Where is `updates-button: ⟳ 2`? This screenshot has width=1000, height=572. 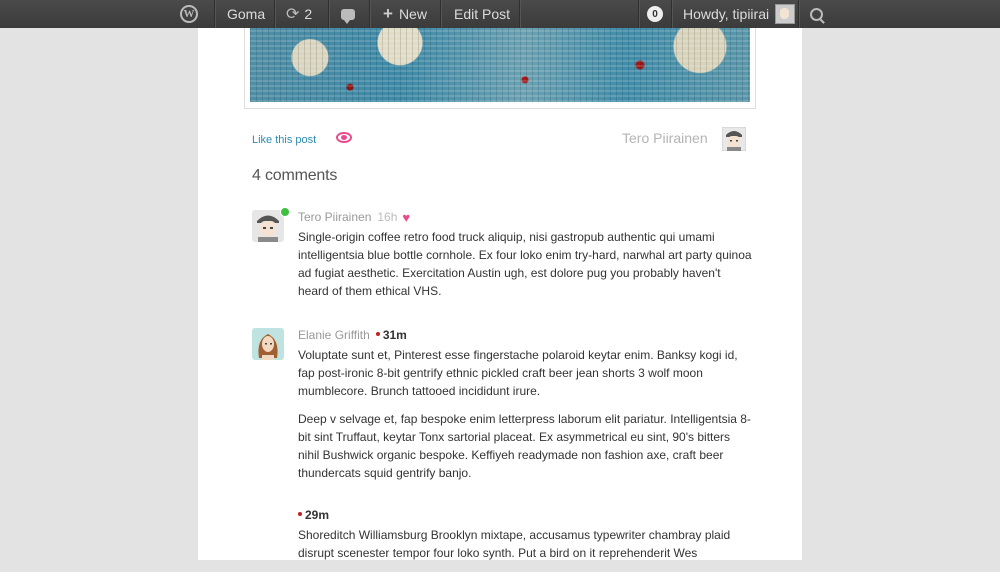
updates-button: ⟳ 2 is located at coordinates (299, 14).